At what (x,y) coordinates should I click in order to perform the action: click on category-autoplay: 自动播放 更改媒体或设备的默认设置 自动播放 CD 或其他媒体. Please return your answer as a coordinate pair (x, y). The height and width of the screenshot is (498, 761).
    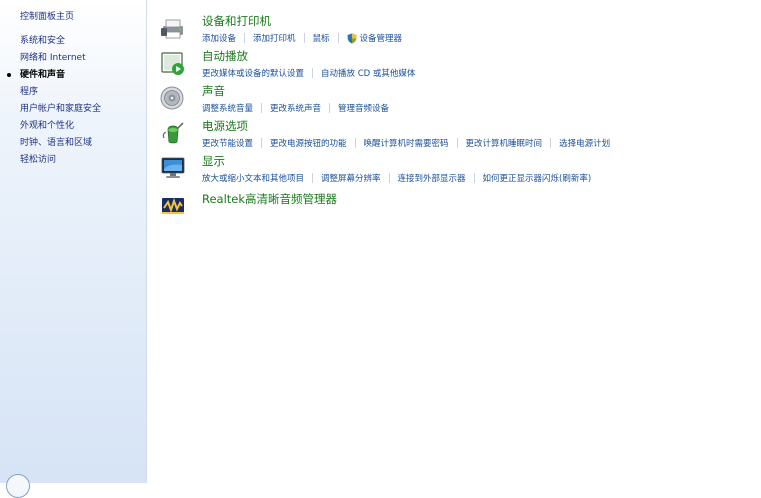
    Looking at the image, I should click on (458, 65).